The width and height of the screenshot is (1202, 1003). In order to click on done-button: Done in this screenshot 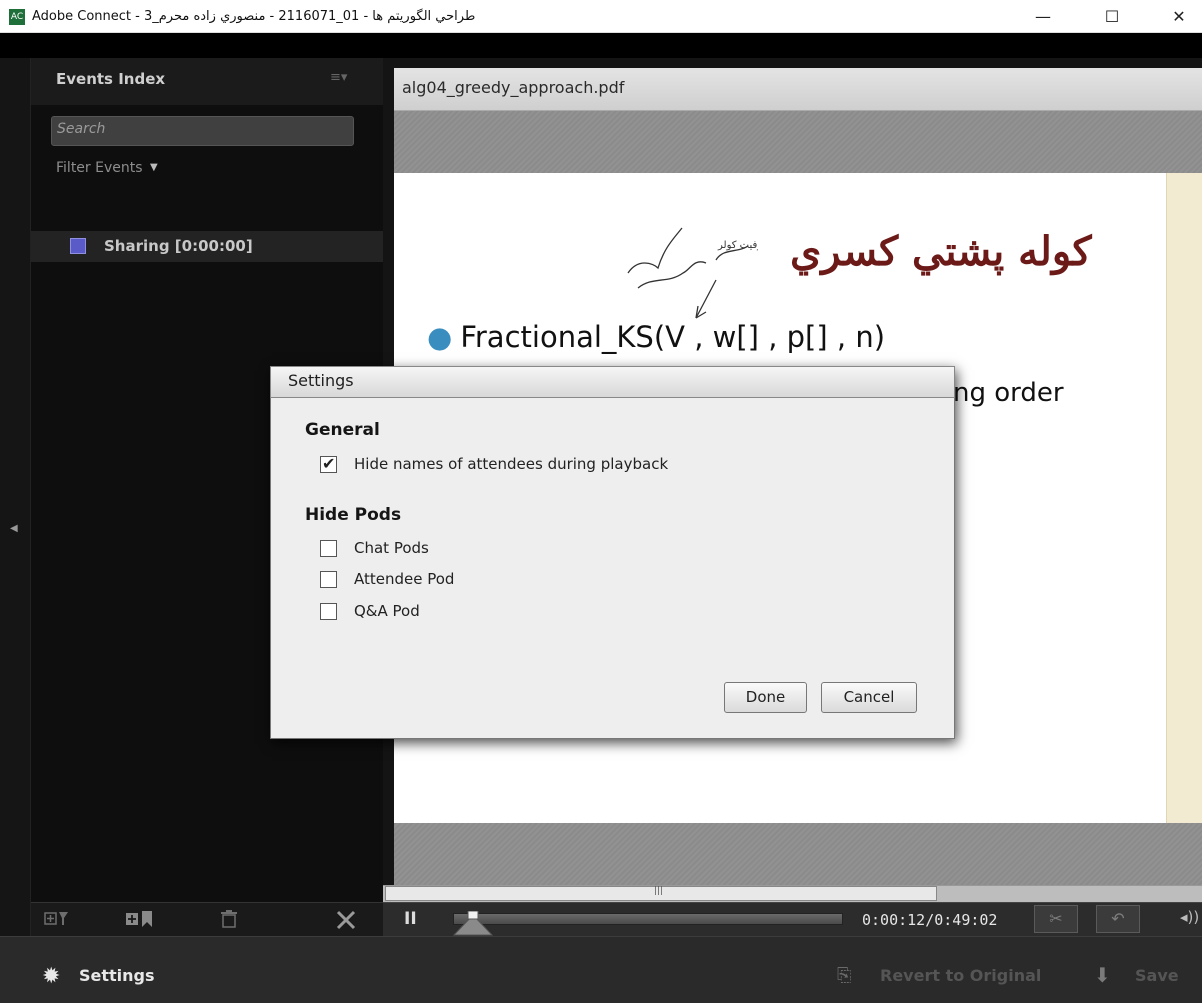, I will do `click(765, 697)`.